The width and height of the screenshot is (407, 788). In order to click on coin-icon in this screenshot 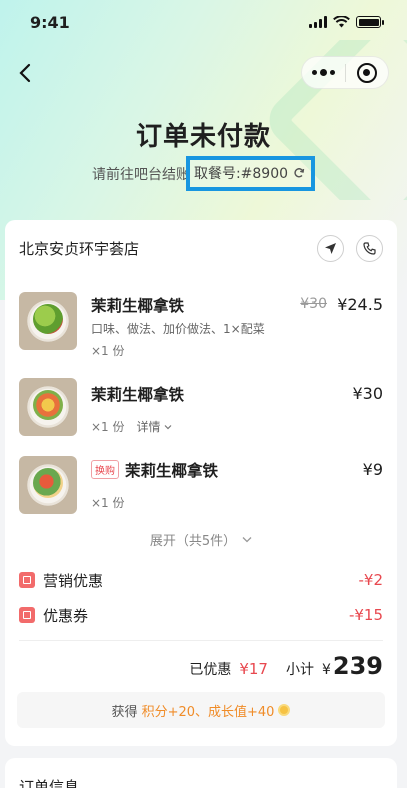, I will do `click(284, 710)`.